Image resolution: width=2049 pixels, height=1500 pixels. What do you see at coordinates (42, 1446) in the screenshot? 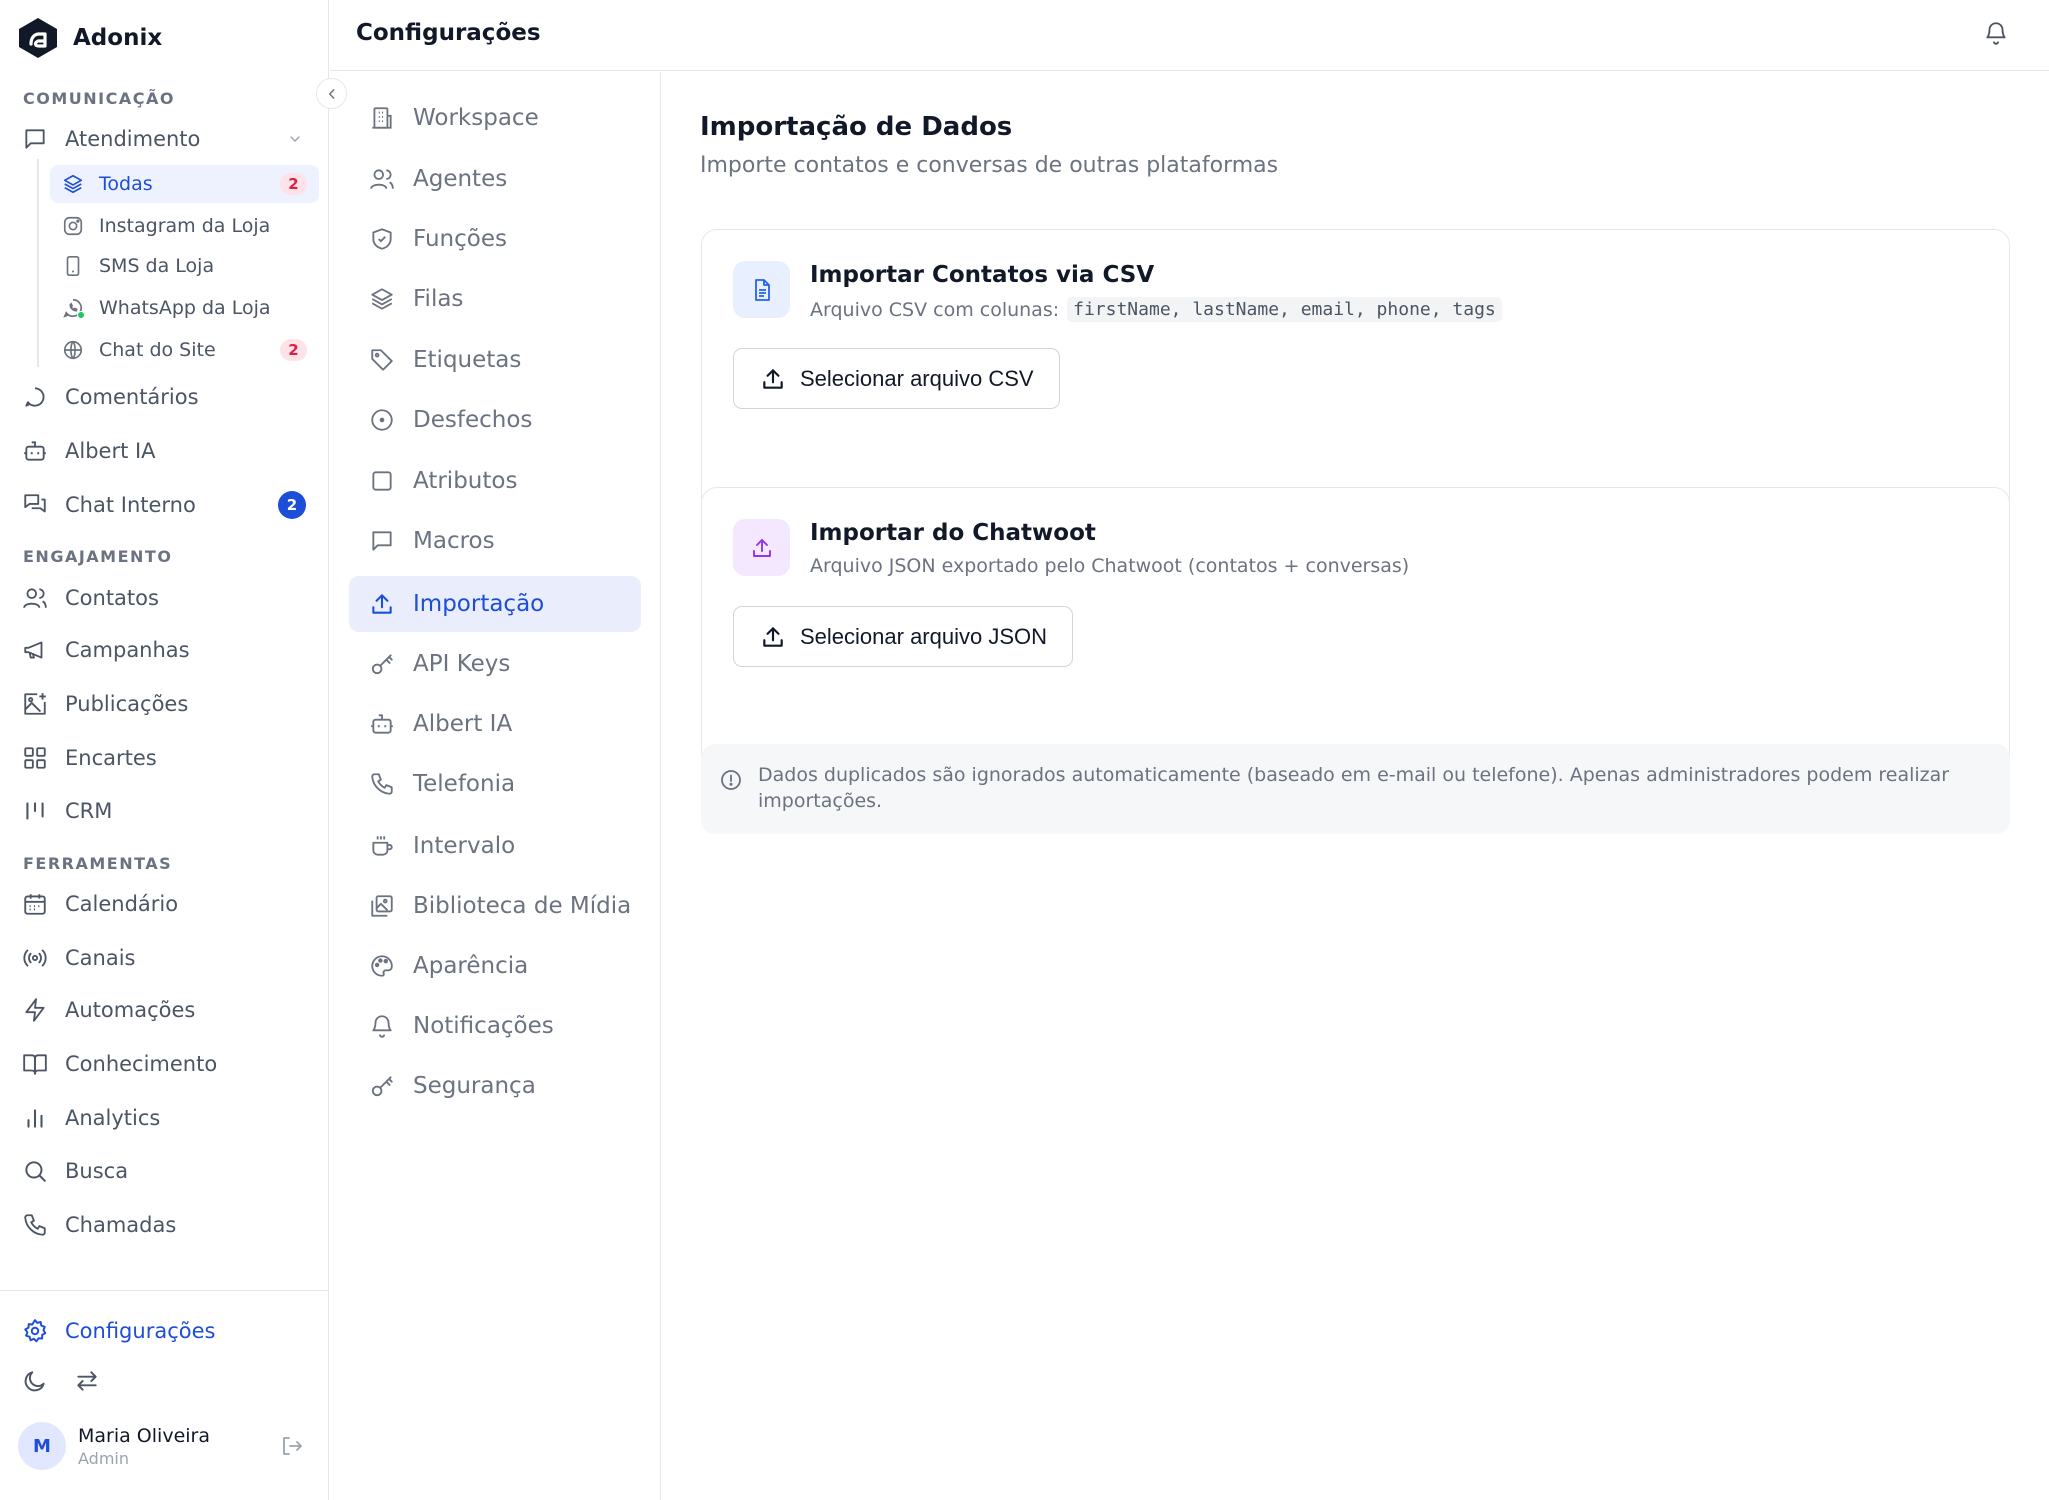
I see `avatar: M` at bounding box center [42, 1446].